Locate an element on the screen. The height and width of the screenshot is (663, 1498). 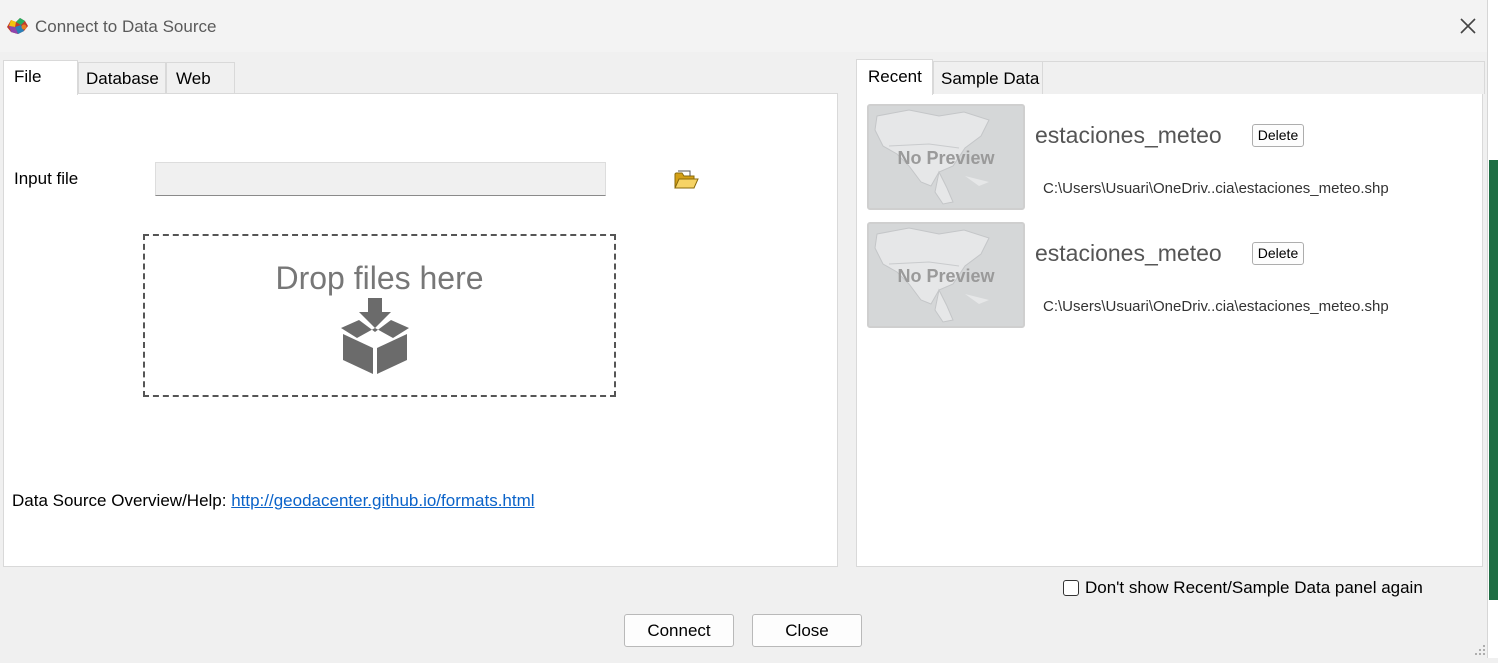
tab-file: File is located at coordinates (40, 77).